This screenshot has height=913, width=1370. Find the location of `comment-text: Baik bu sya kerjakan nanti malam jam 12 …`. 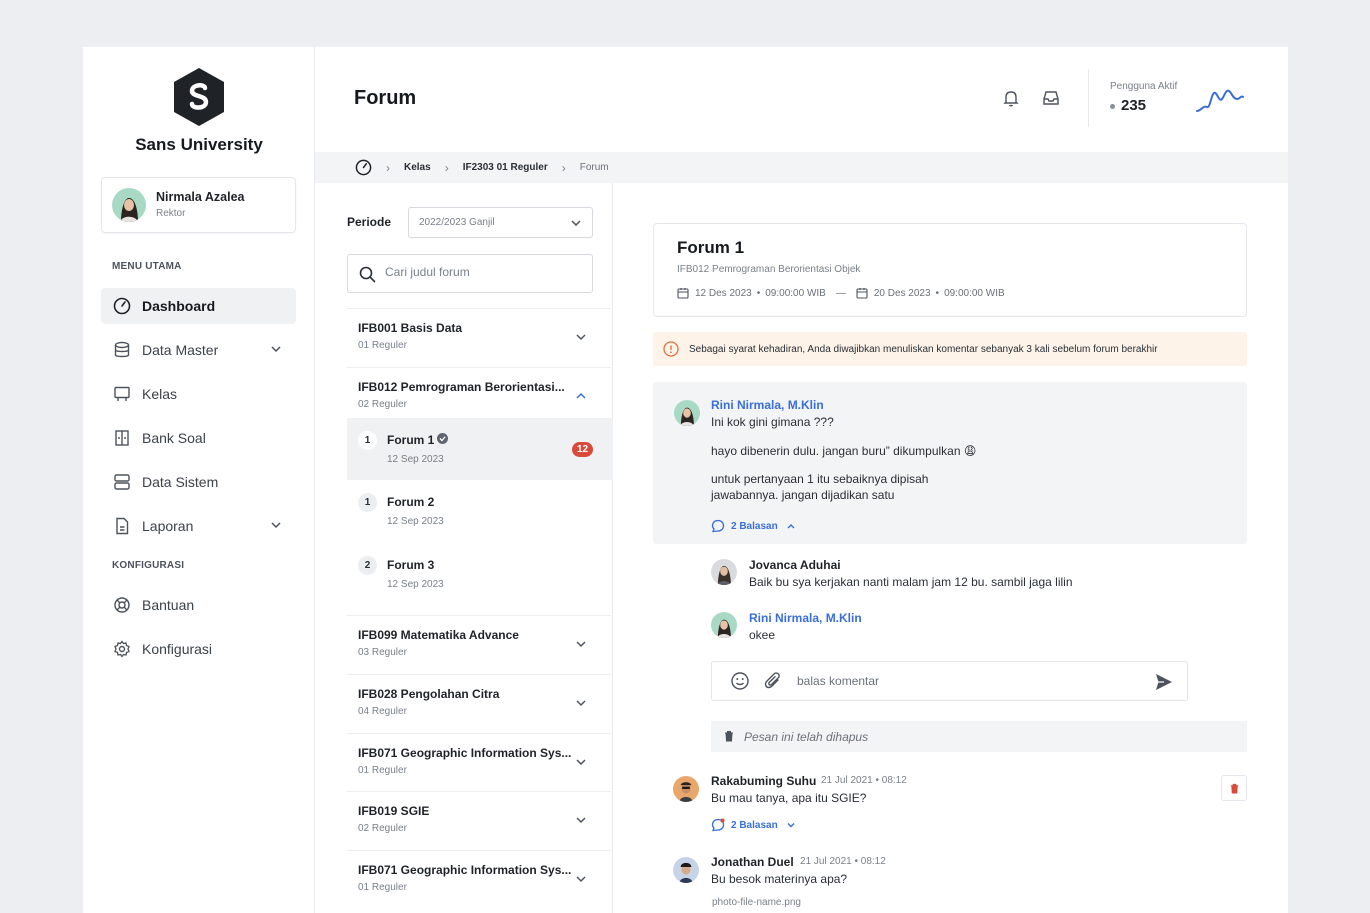

comment-text: Baik bu sya kerjakan nanti malam jam 12 … is located at coordinates (911, 582).